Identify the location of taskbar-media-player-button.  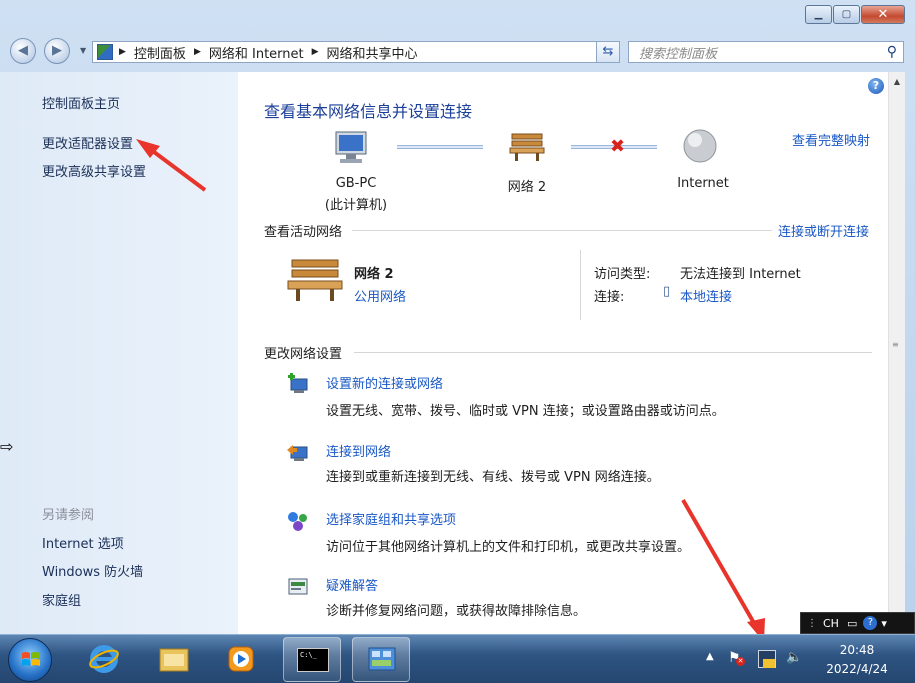
(241, 659).